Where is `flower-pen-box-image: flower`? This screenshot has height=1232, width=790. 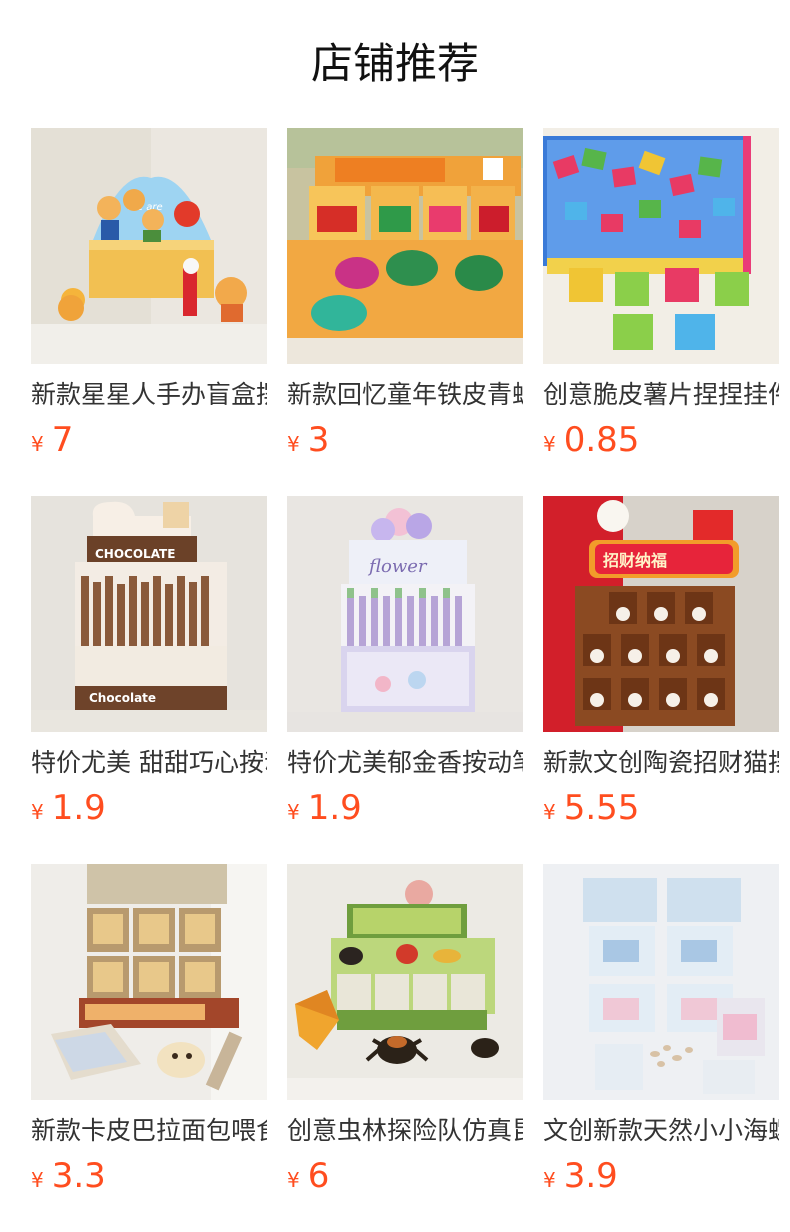 flower-pen-box-image: flower is located at coordinates (405, 614).